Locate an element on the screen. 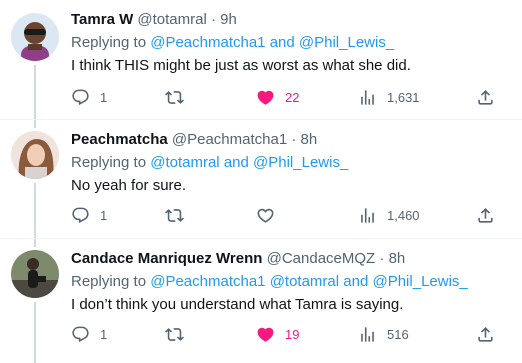  action-bar: 1 22 1,631 is located at coordinates (290, 97).